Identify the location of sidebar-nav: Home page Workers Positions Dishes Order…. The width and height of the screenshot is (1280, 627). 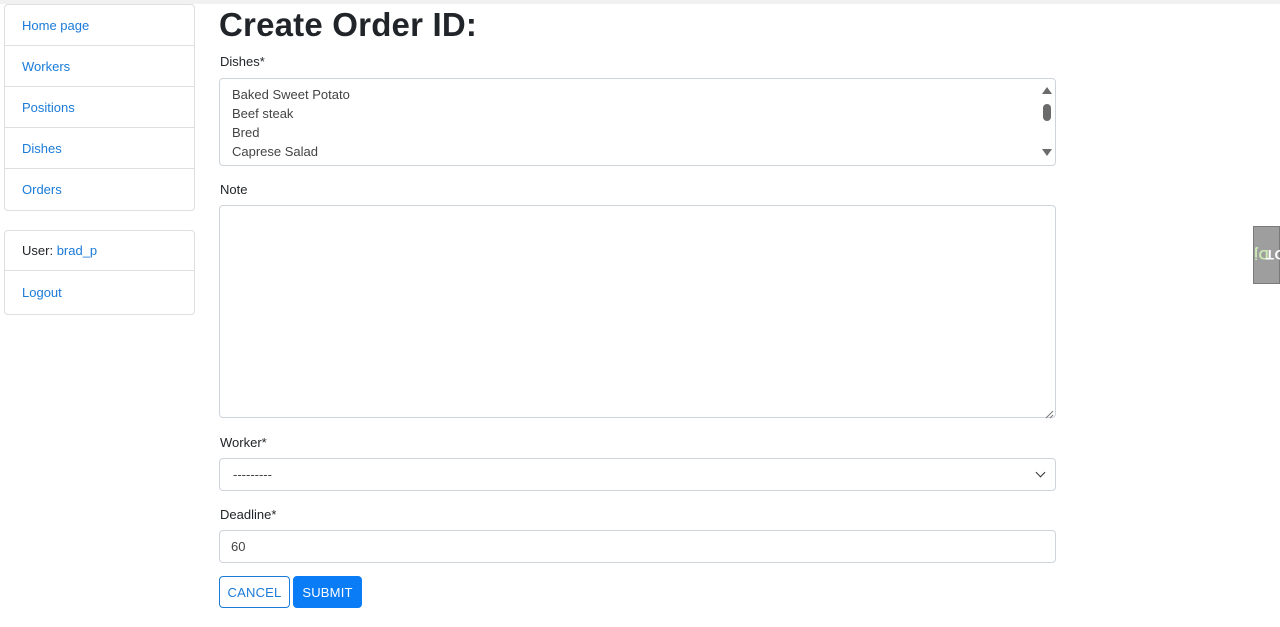
(99, 107).